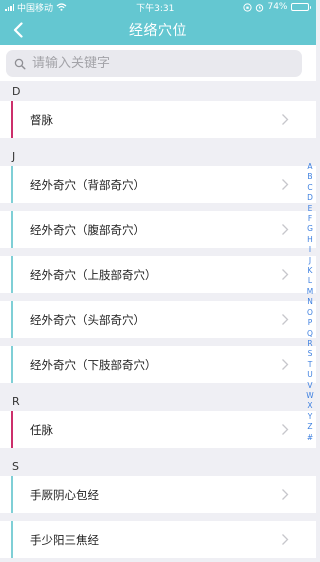  What do you see at coordinates (87, 229) in the screenshot?
I see `list-item-label: 经外奇穴（腹部奇穴）` at bounding box center [87, 229].